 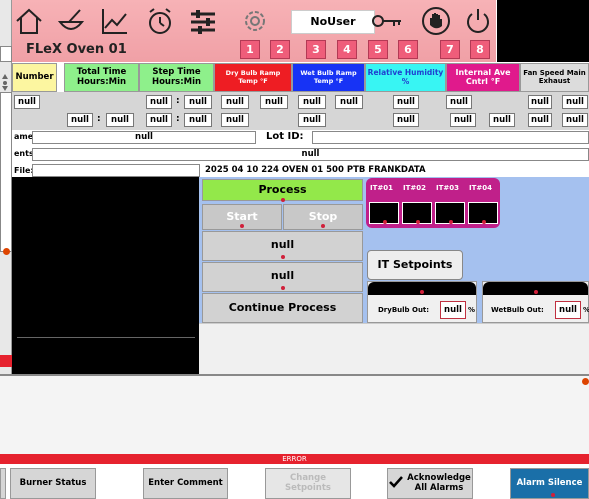 What do you see at coordinates (253, 77) in the screenshot?
I see `col-header-label: Dry Bulb Ramp Temp °F` at bounding box center [253, 77].